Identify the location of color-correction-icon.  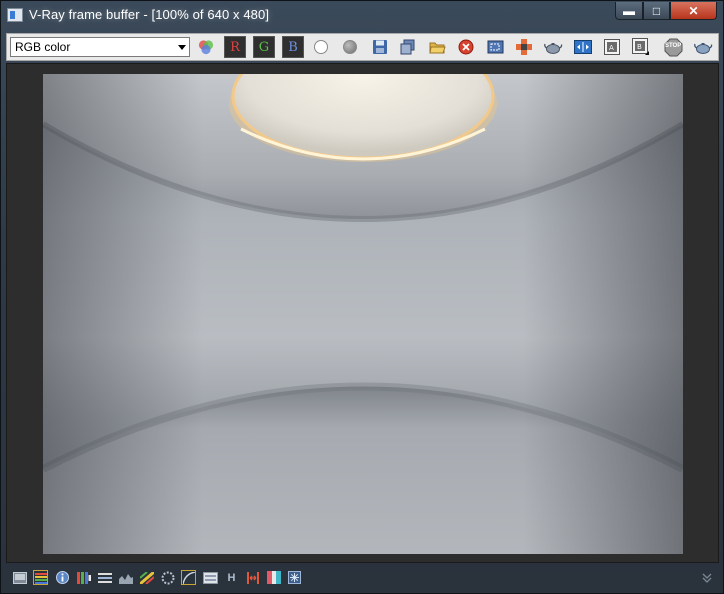
(40, 578).